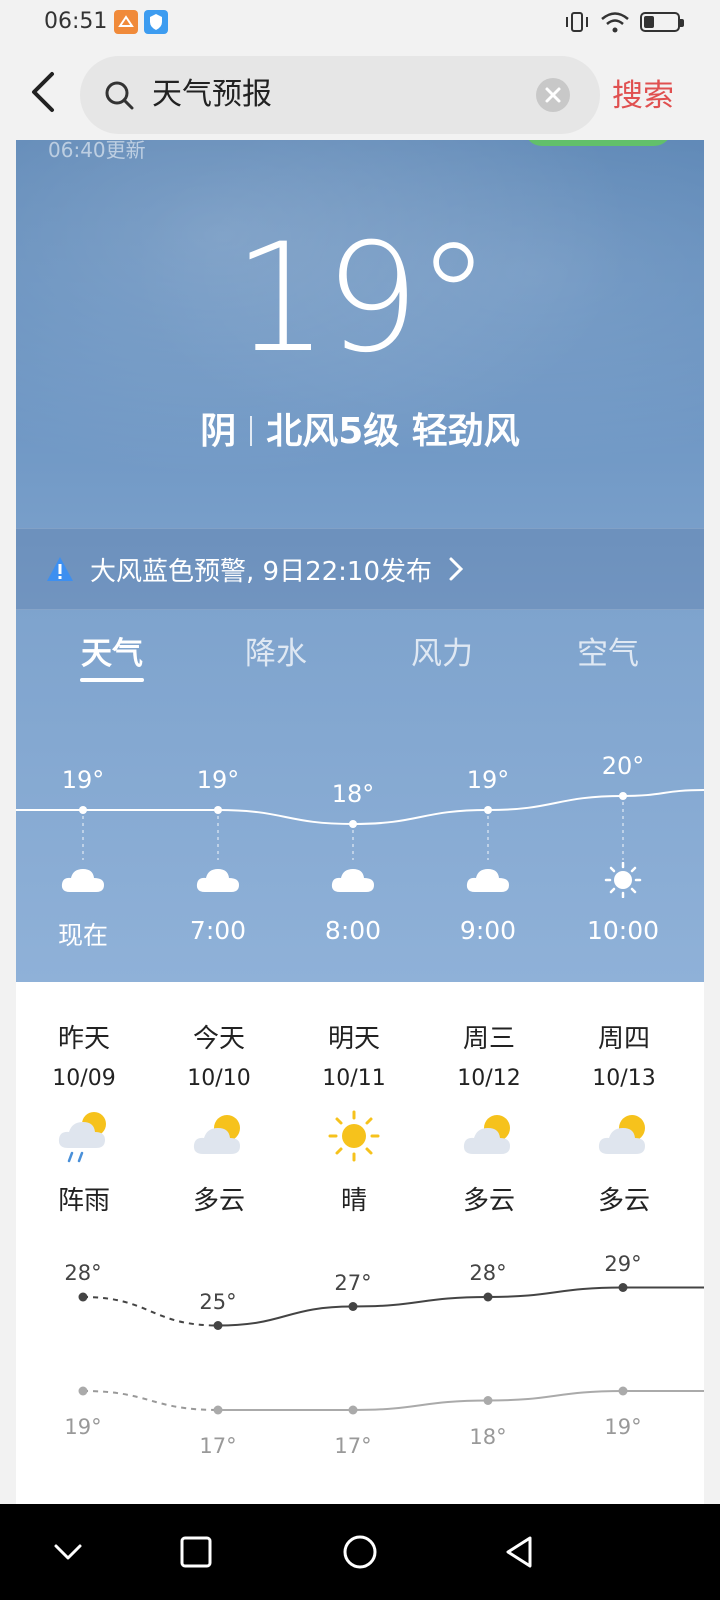  What do you see at coordinates (353, 1201) in the screenshot?
I see `day-condition: 晴` at bounding box center [353, 1201].